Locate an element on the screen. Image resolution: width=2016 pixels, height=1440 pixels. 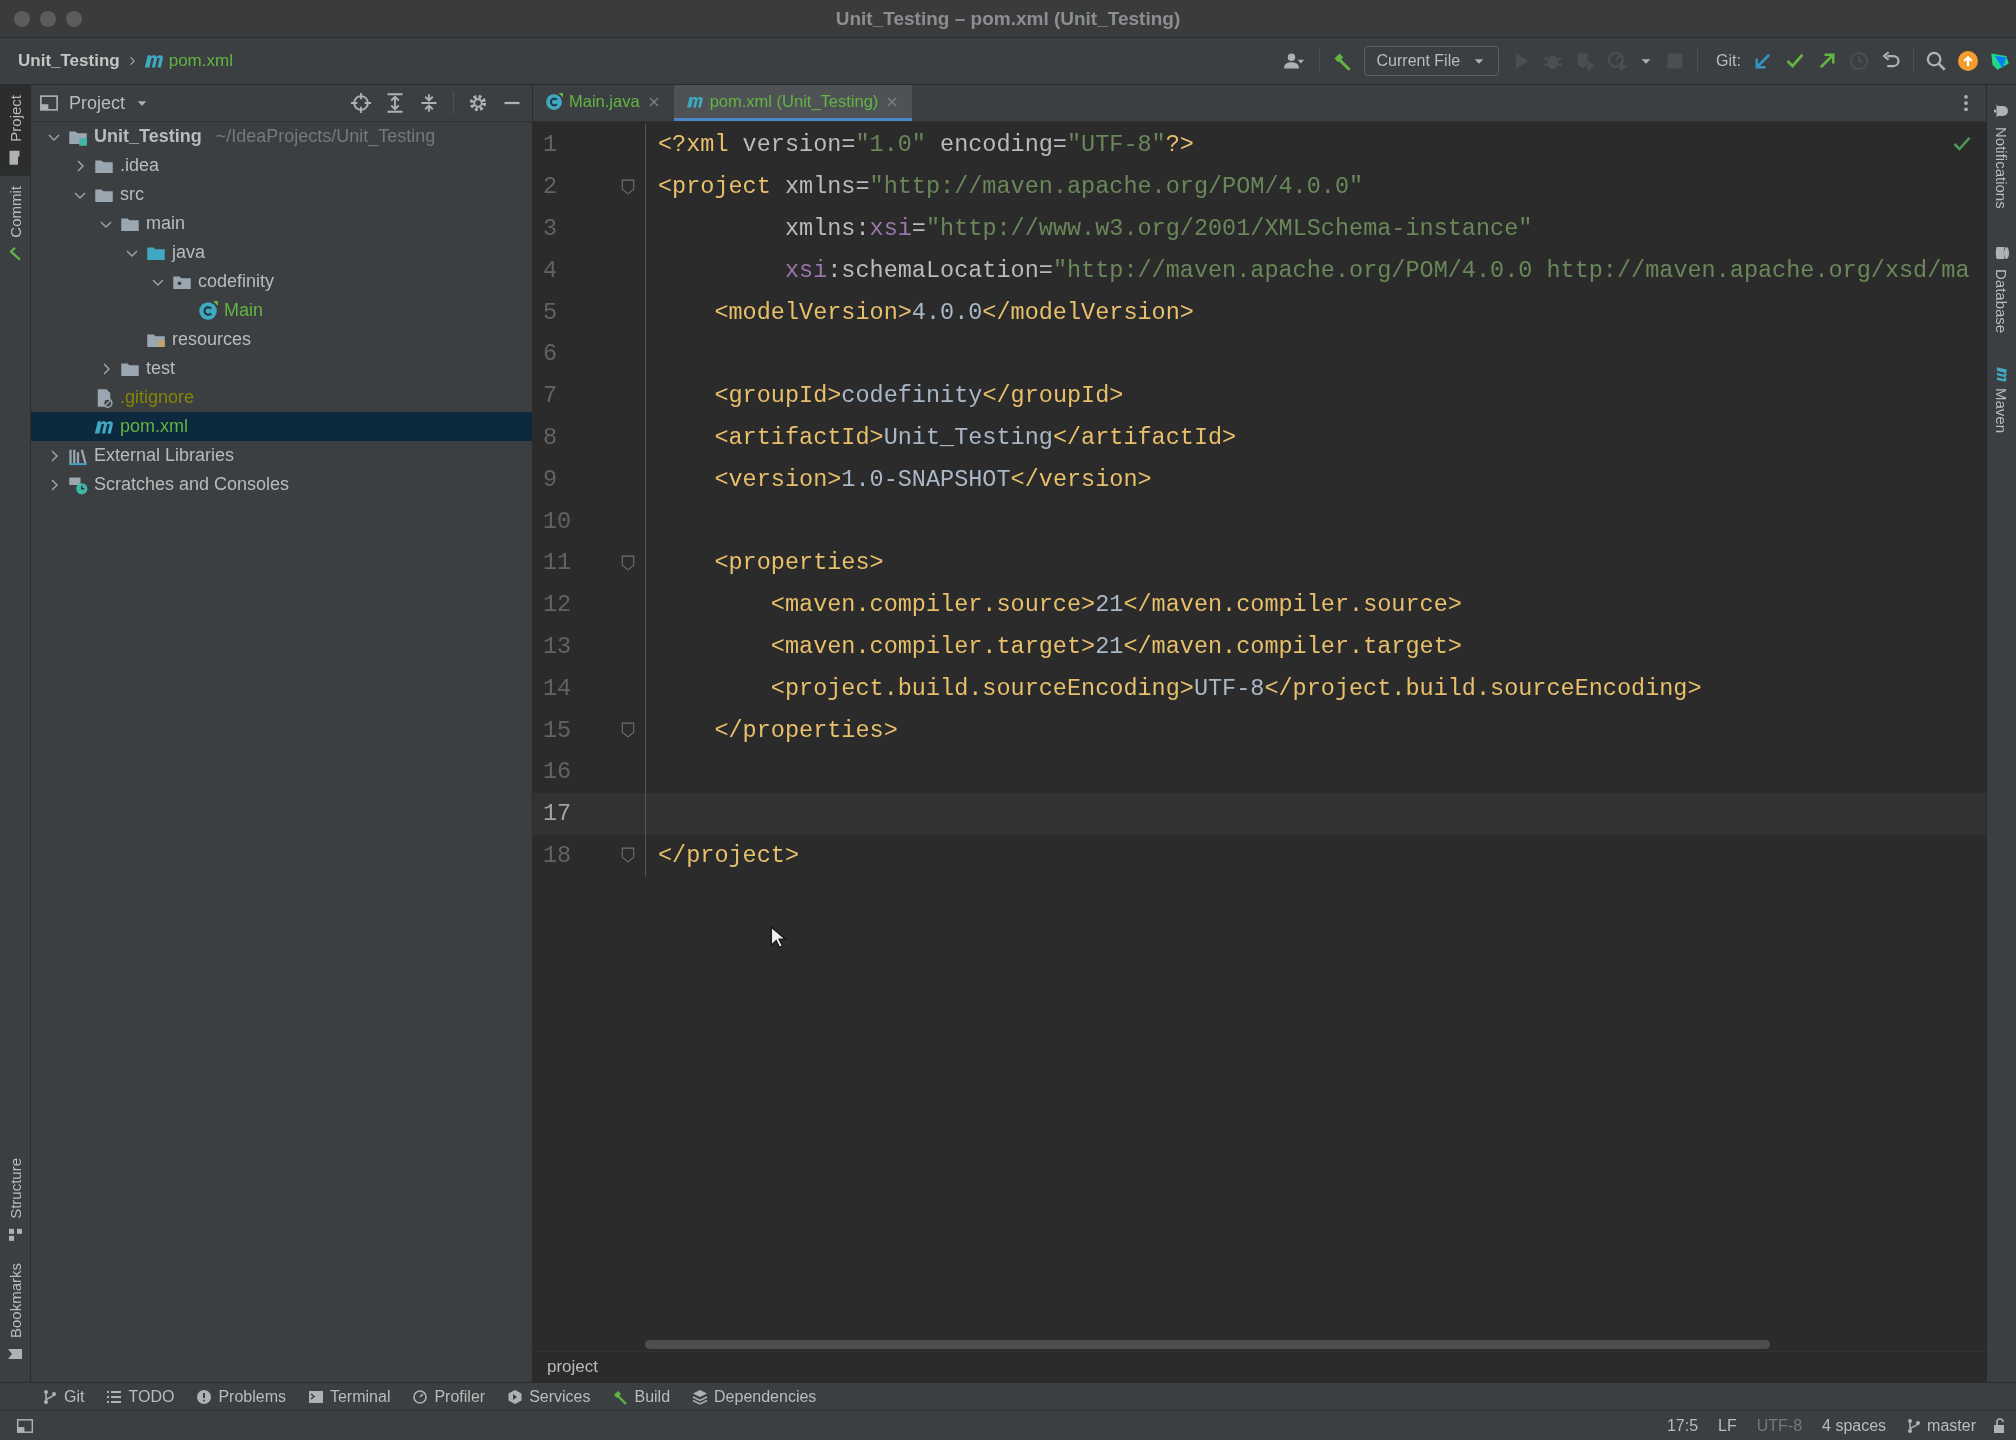
line-number: 3 is located at coordinates (550, 228).